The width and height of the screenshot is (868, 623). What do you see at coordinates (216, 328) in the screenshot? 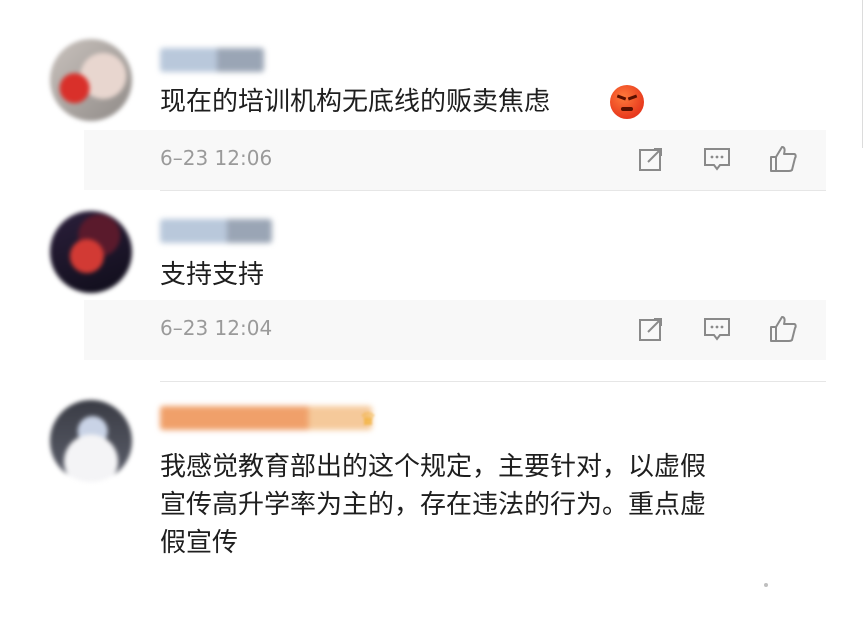
I see `comment-timestamp: 6–23 12:04` at bounding box center [216, 328].